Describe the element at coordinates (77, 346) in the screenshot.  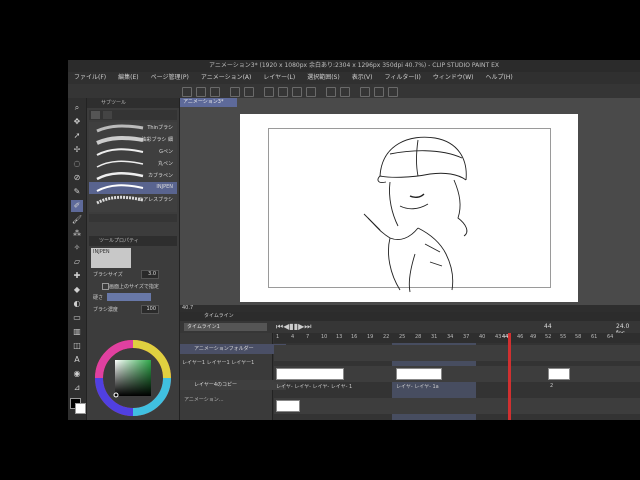
I see `ruler-tool-icon: ◫` at that location.